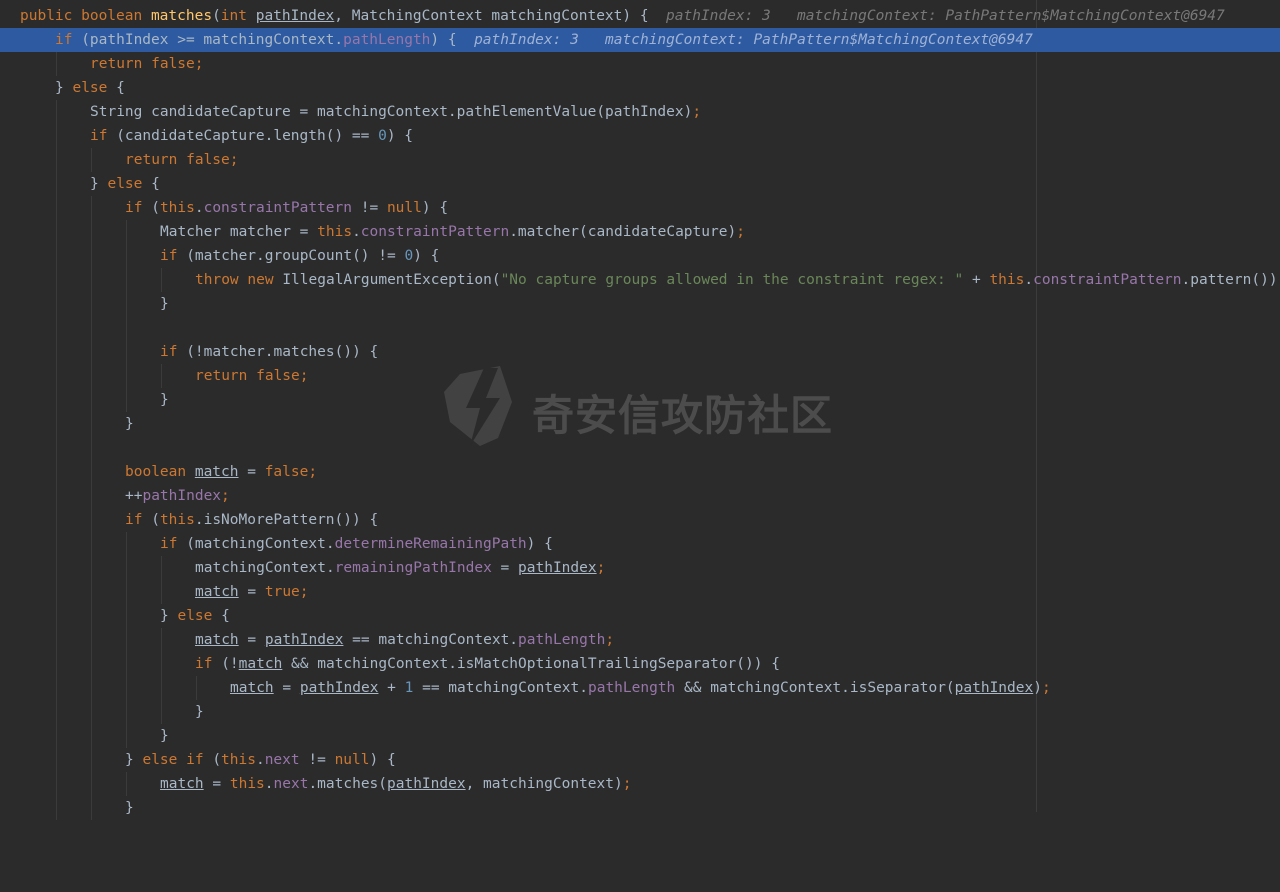 This screenshot has width=1280, height=892. Describe the element at coordinates (177, 496) in the screenshot. I see `code-text: ++pathIndex;` at that location.